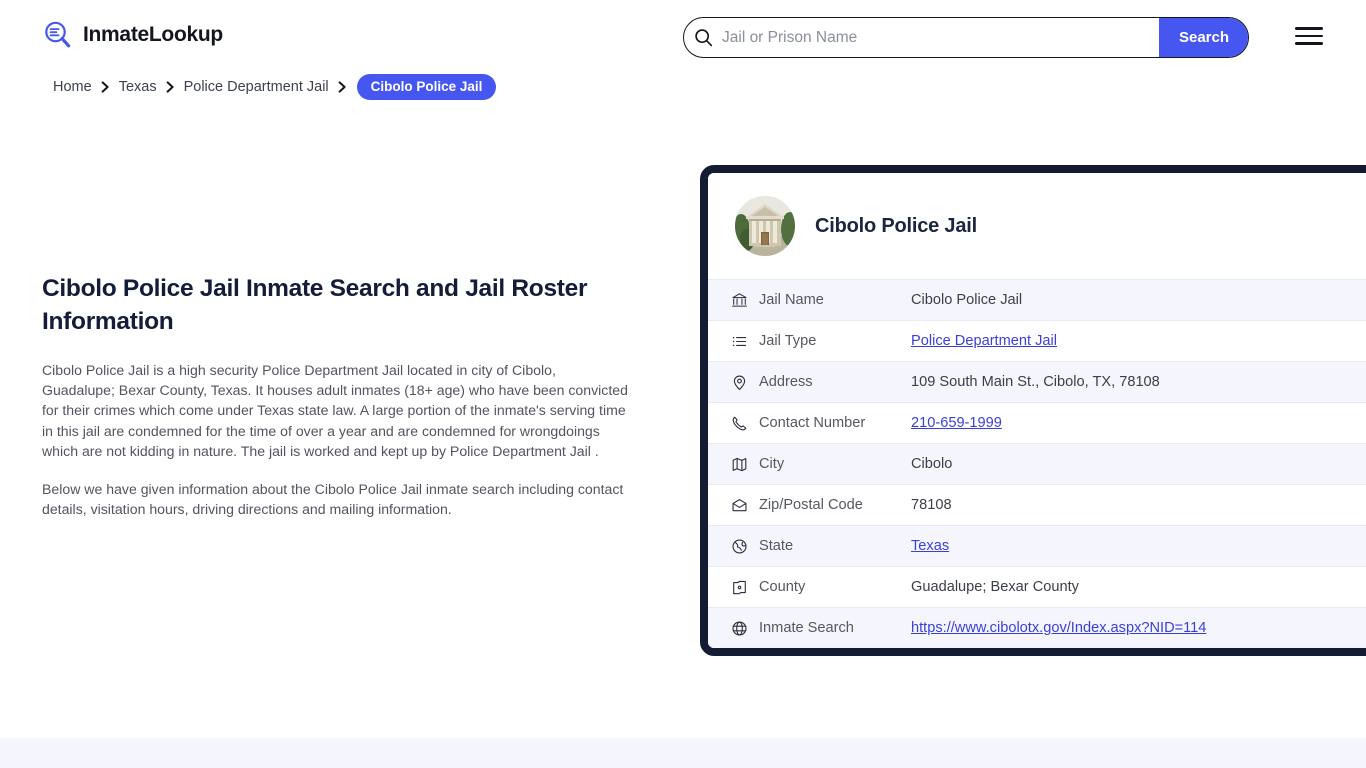 Image resolution: width=1366 pixels, height=768 pixels. Describe the element at coordinates (745, 341) in the screenshot. I see `list-icon` at that location.